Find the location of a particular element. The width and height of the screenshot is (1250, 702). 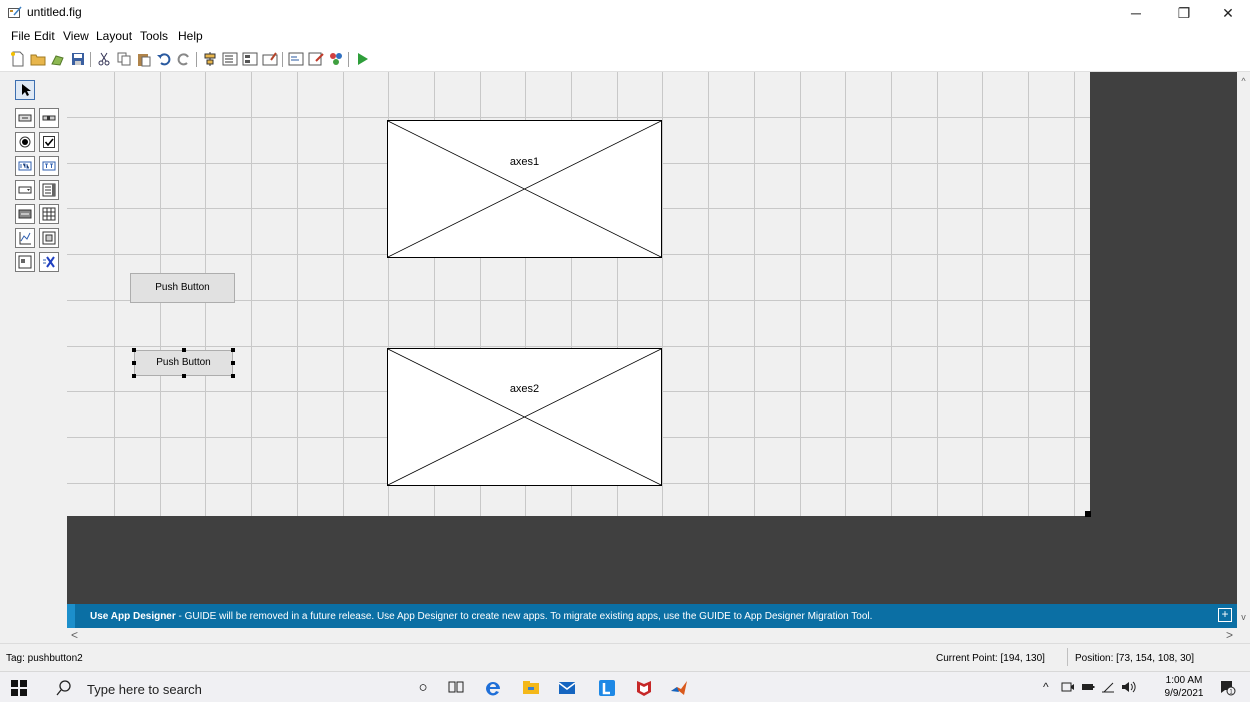

pushbutton1: Push Button is located at coordinates (182, 288).